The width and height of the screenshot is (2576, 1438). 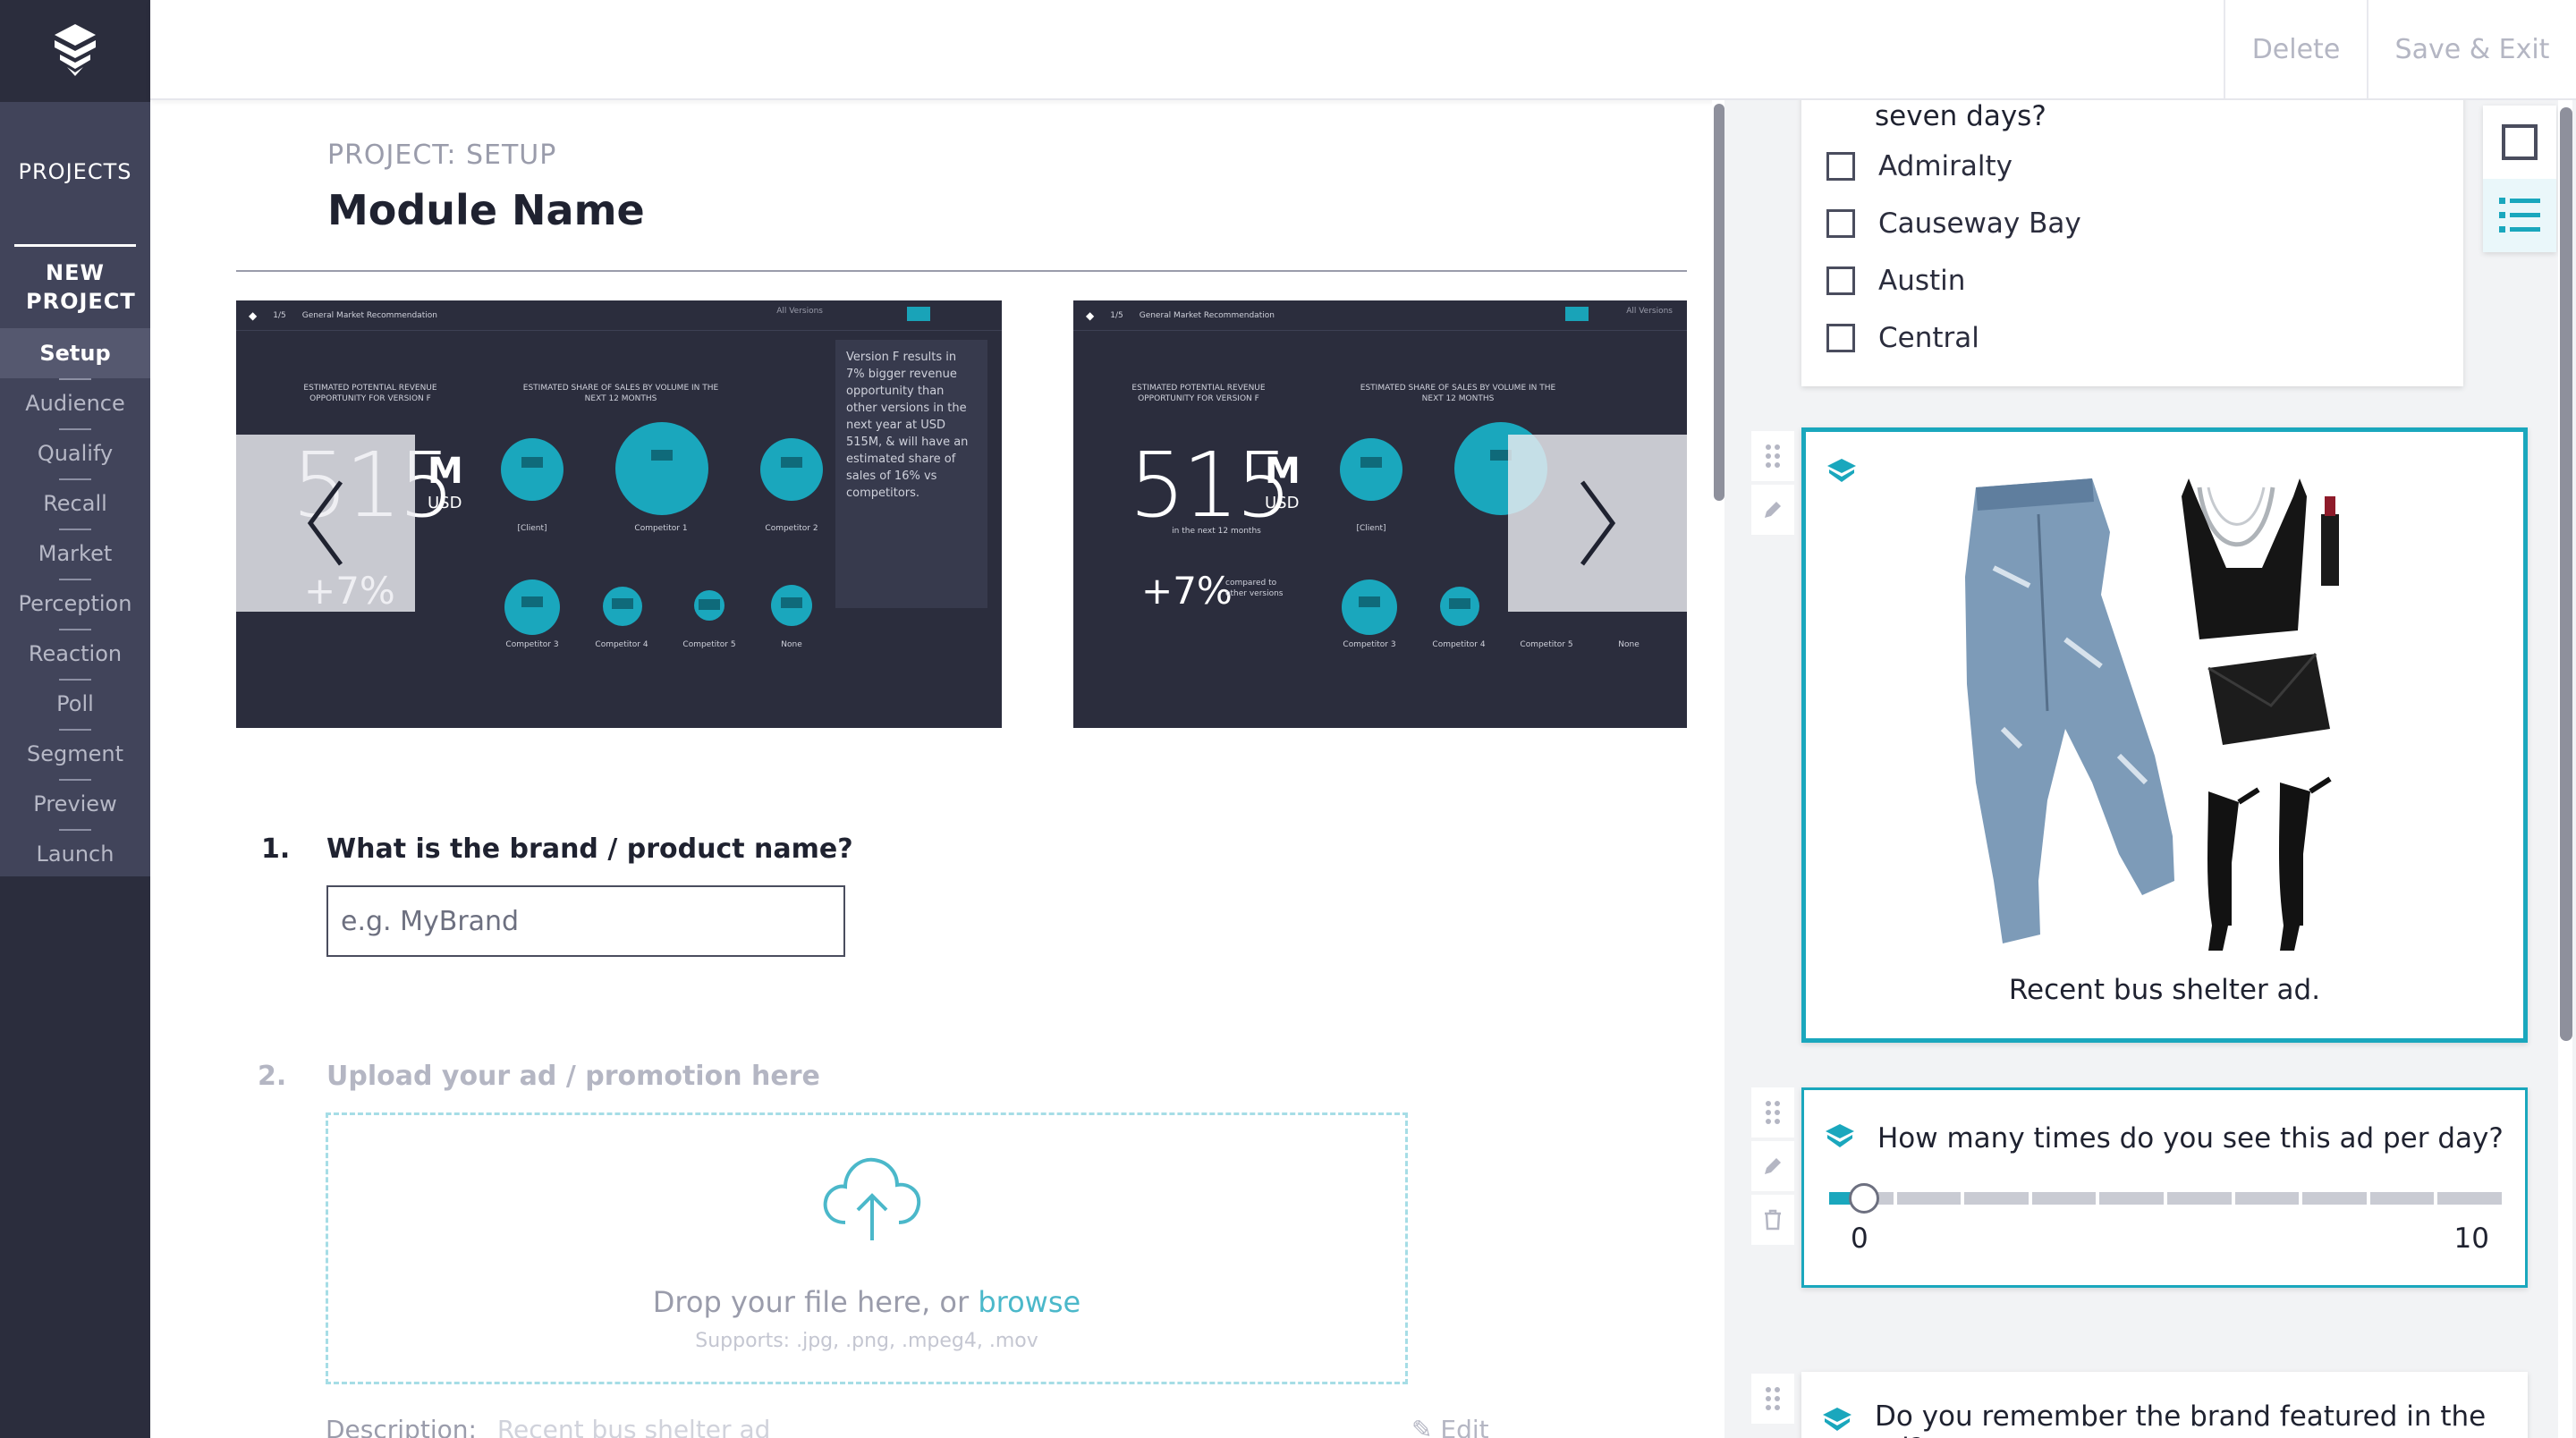 What do you see at coordinates (75, 171) in the screenshot?
I see `nav-projects: PROJECTS` at bounding box center [75, 171].